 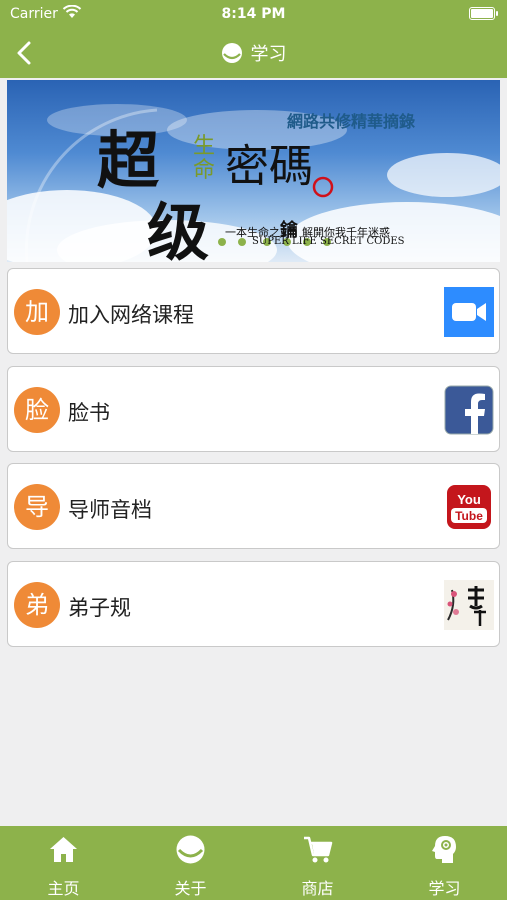 What do you see at coordinates (131, 315) in the screenshot?
I see `menu-label: 加入网络课程` at bounding box center [131, 315].